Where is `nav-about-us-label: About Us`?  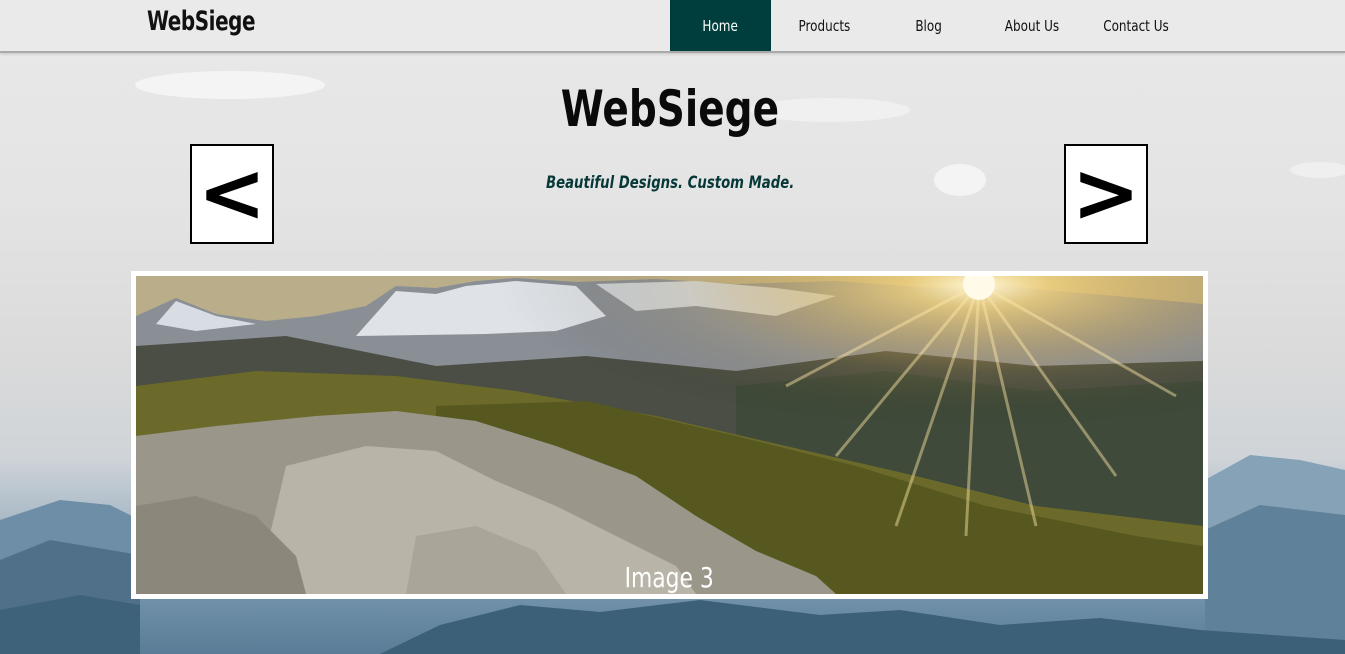 nav-about-us-label: About Us is located at coordinates (1032, 25).